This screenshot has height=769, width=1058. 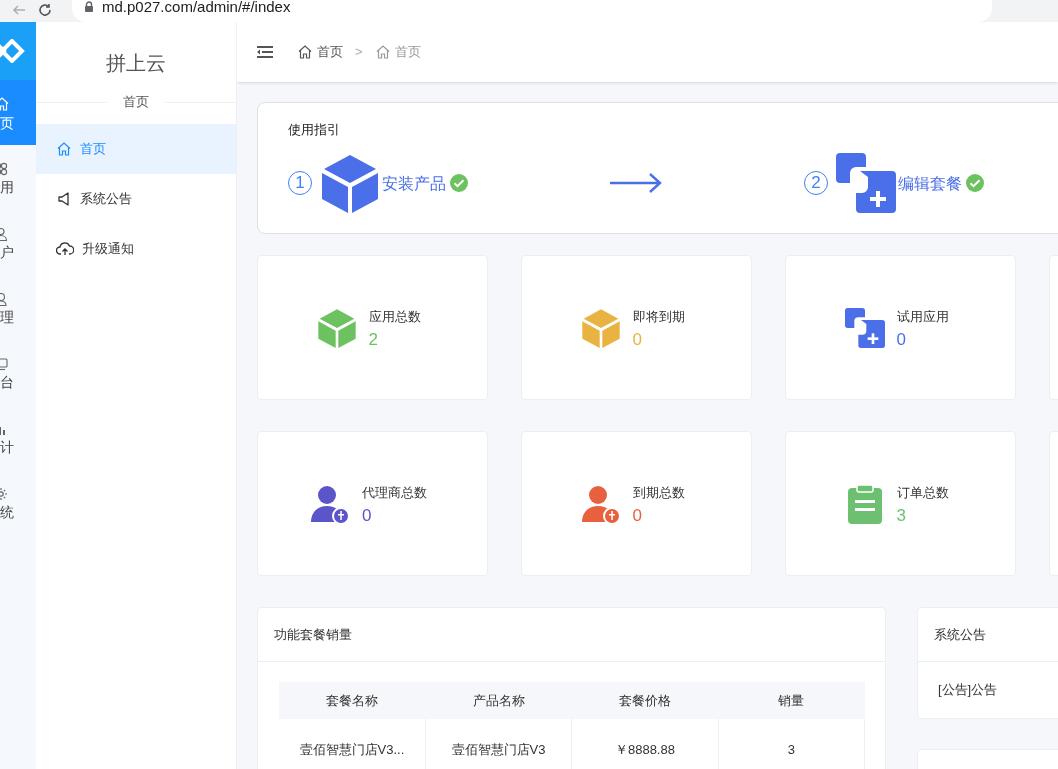 What do you see at coordinates (18, 242) in the screenshot?
I see `rail-item: 户` at bounding box center [18, 242].